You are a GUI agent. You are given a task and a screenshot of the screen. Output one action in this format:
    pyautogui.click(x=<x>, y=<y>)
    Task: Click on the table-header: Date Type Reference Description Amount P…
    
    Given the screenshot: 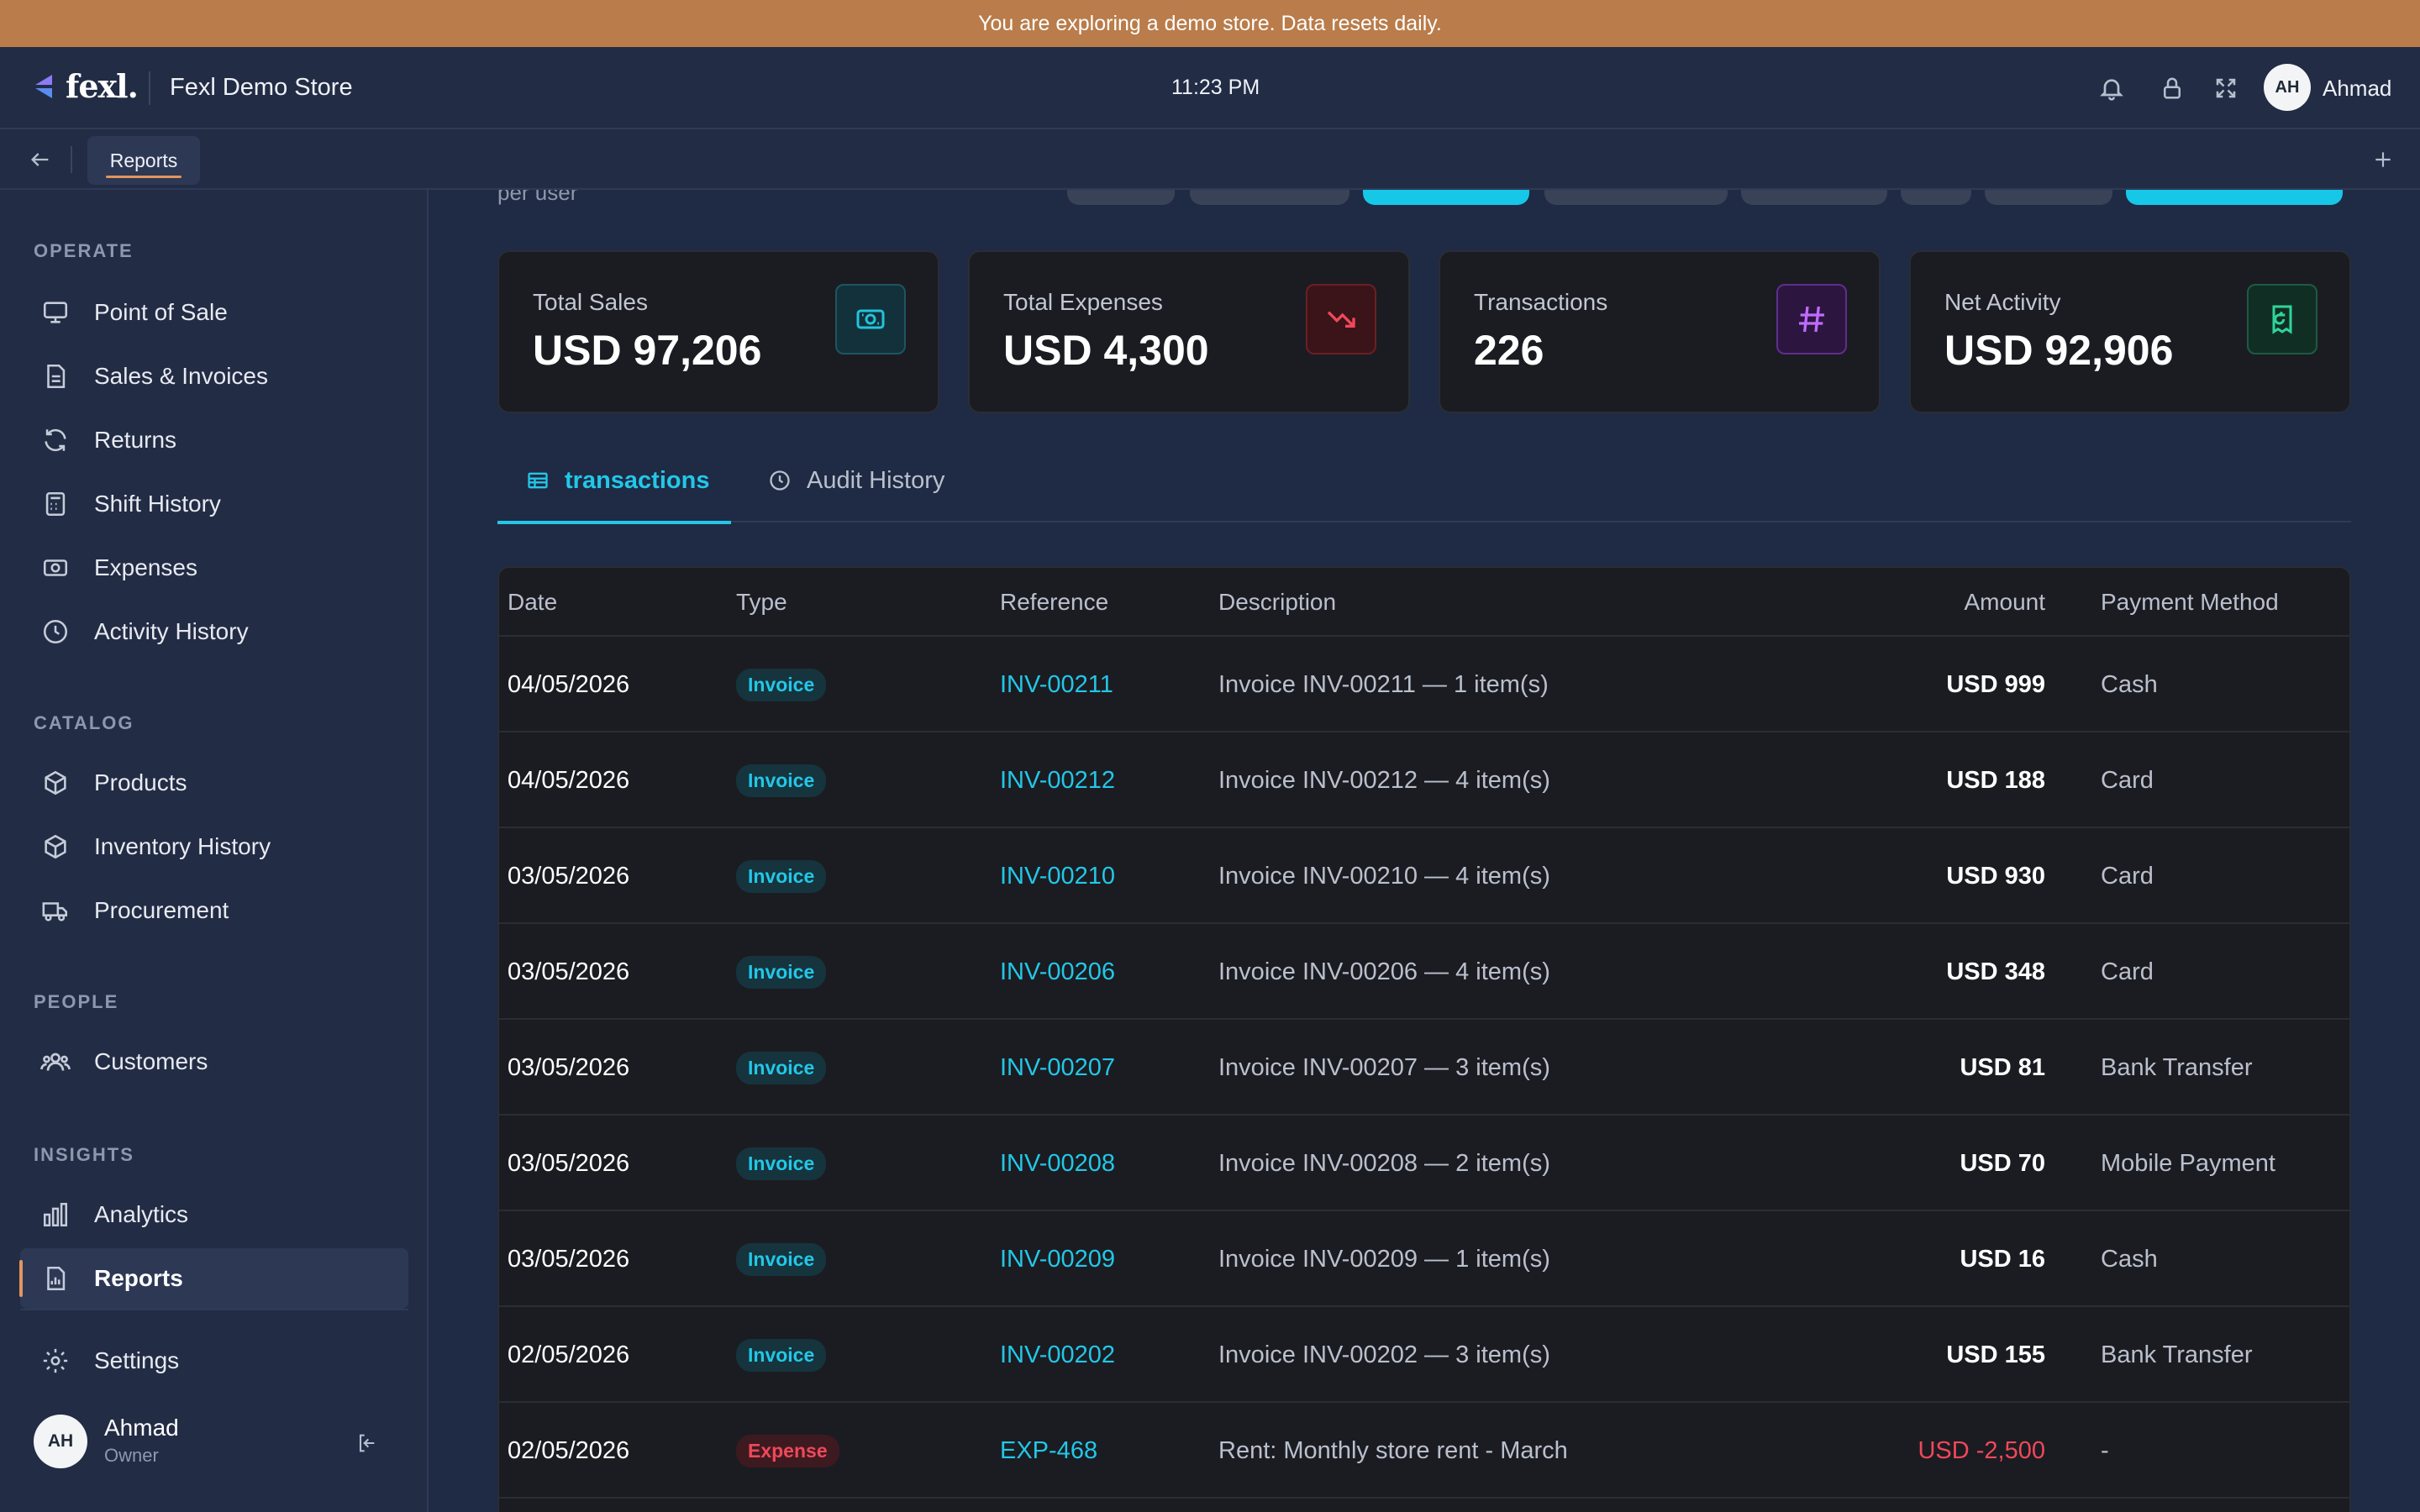 What is the action you would take?
    pyautogui.click(x=1424, y=602)
    